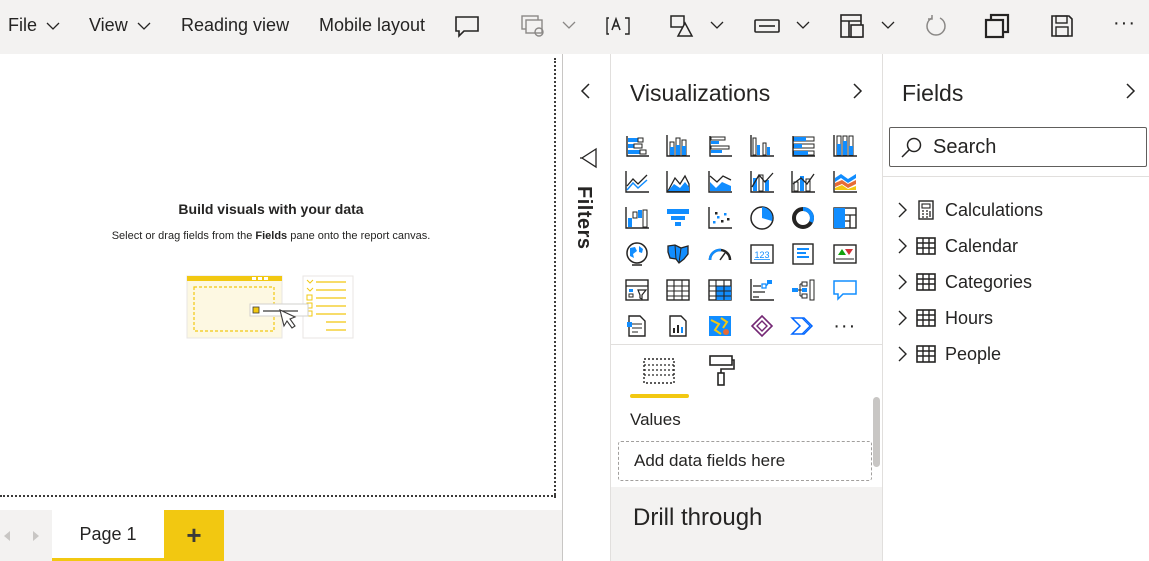  Describe the element at coordinates (533, 26) in the screenshot. I see `spotlight-button` at that location.